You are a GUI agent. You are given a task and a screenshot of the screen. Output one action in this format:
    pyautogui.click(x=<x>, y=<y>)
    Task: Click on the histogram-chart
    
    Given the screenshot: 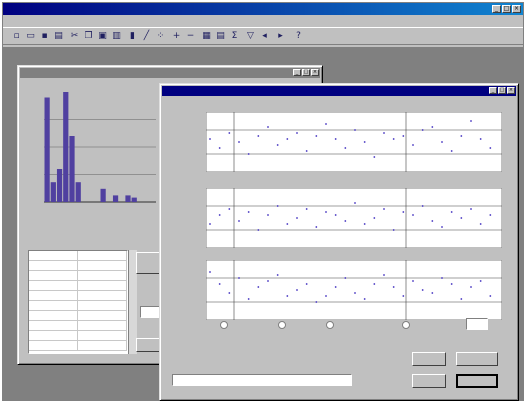 What is the action you would take?
    pyautogui.click(x=100, y=147)
    